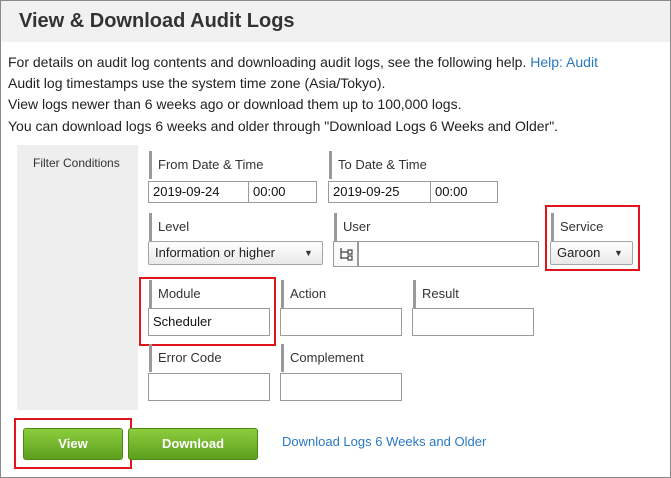 This screenshot has width=671, height=478. Describe the element at coordinates (473, 322) in the screenshot. I see `result-input` at that location.